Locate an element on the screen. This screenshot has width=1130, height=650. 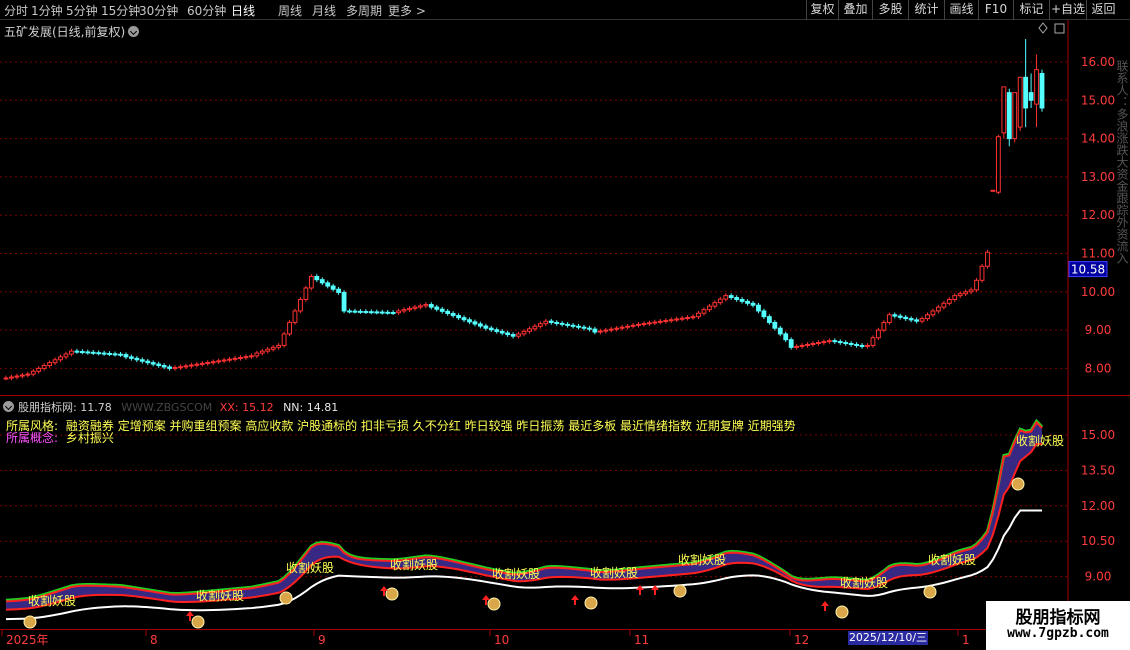
period-tab-1: 1分钟 is located at coordinates (47, 10).